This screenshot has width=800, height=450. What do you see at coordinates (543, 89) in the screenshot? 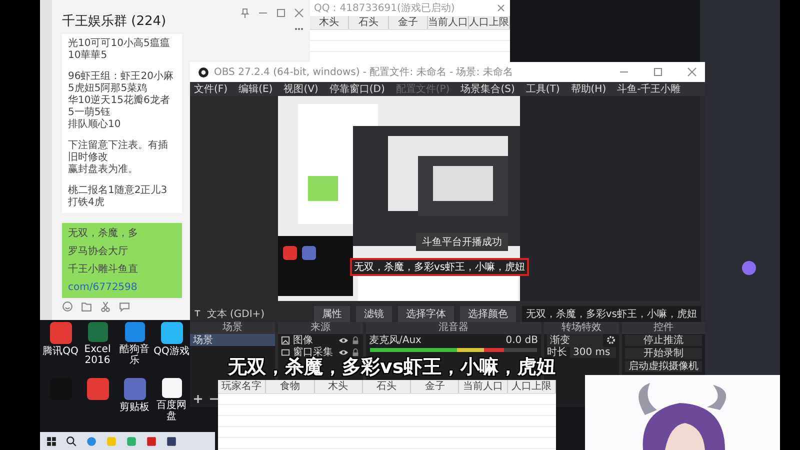
I see `menu-item: 工具(T)` at bounding box center [543, 89].